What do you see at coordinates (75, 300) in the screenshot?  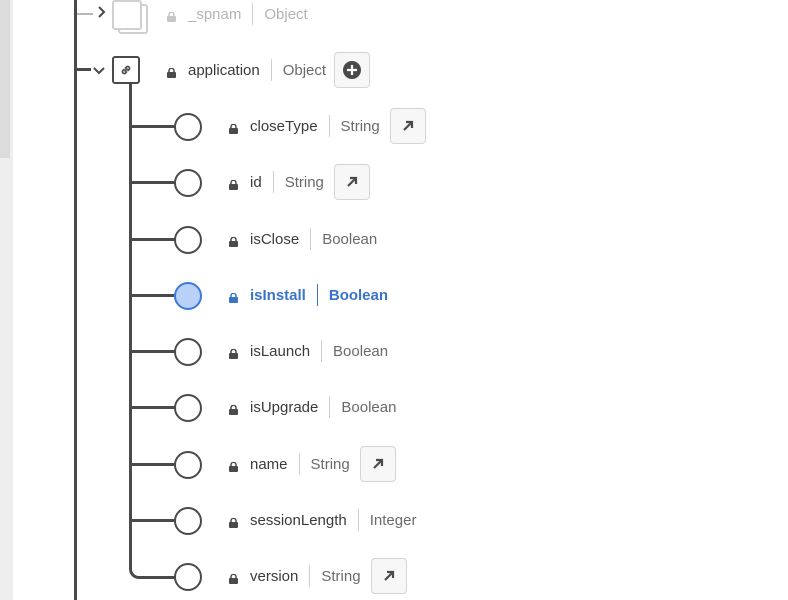 I see `tree-trunk-line` at bounding box center [75, 300].